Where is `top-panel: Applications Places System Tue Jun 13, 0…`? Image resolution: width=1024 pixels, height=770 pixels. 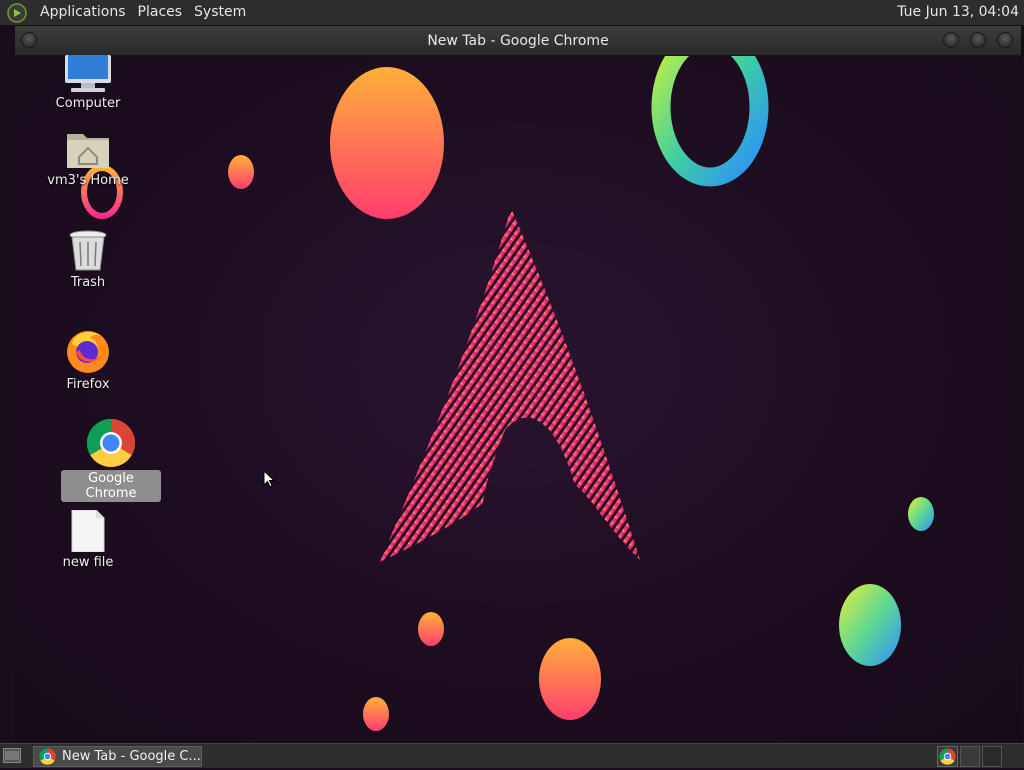 top-panel: Applications Places System Tue Jun 13, 0… is located at coordinates (512, 12).